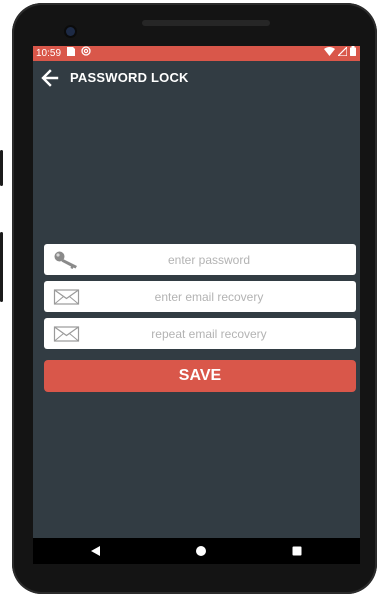  What do you see at coordinates (1, 267) in the screenshot?
I see `power-button` at bounding box center [1, 267].